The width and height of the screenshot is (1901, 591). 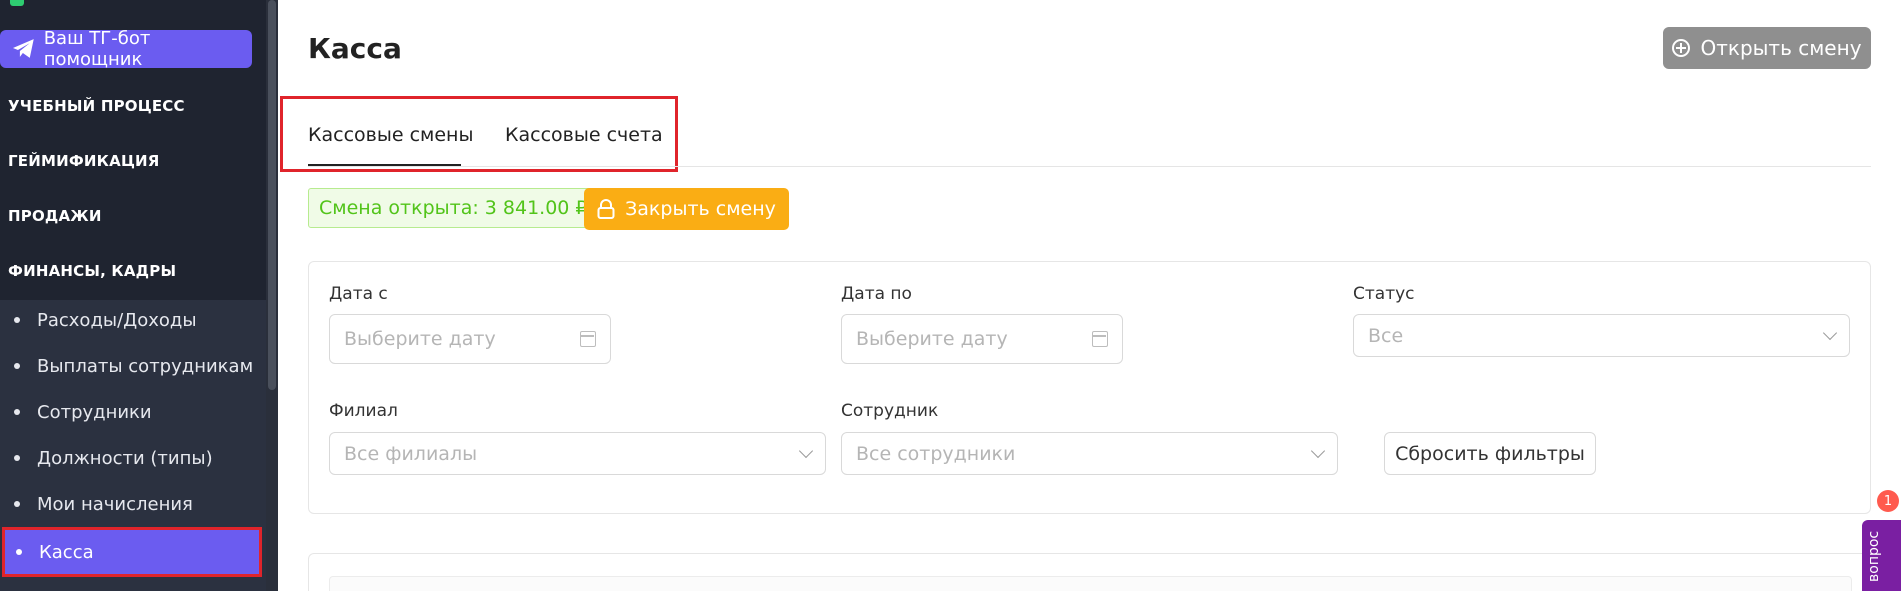 I want to click on status-label: Статус, so click(x=1384, y=294).